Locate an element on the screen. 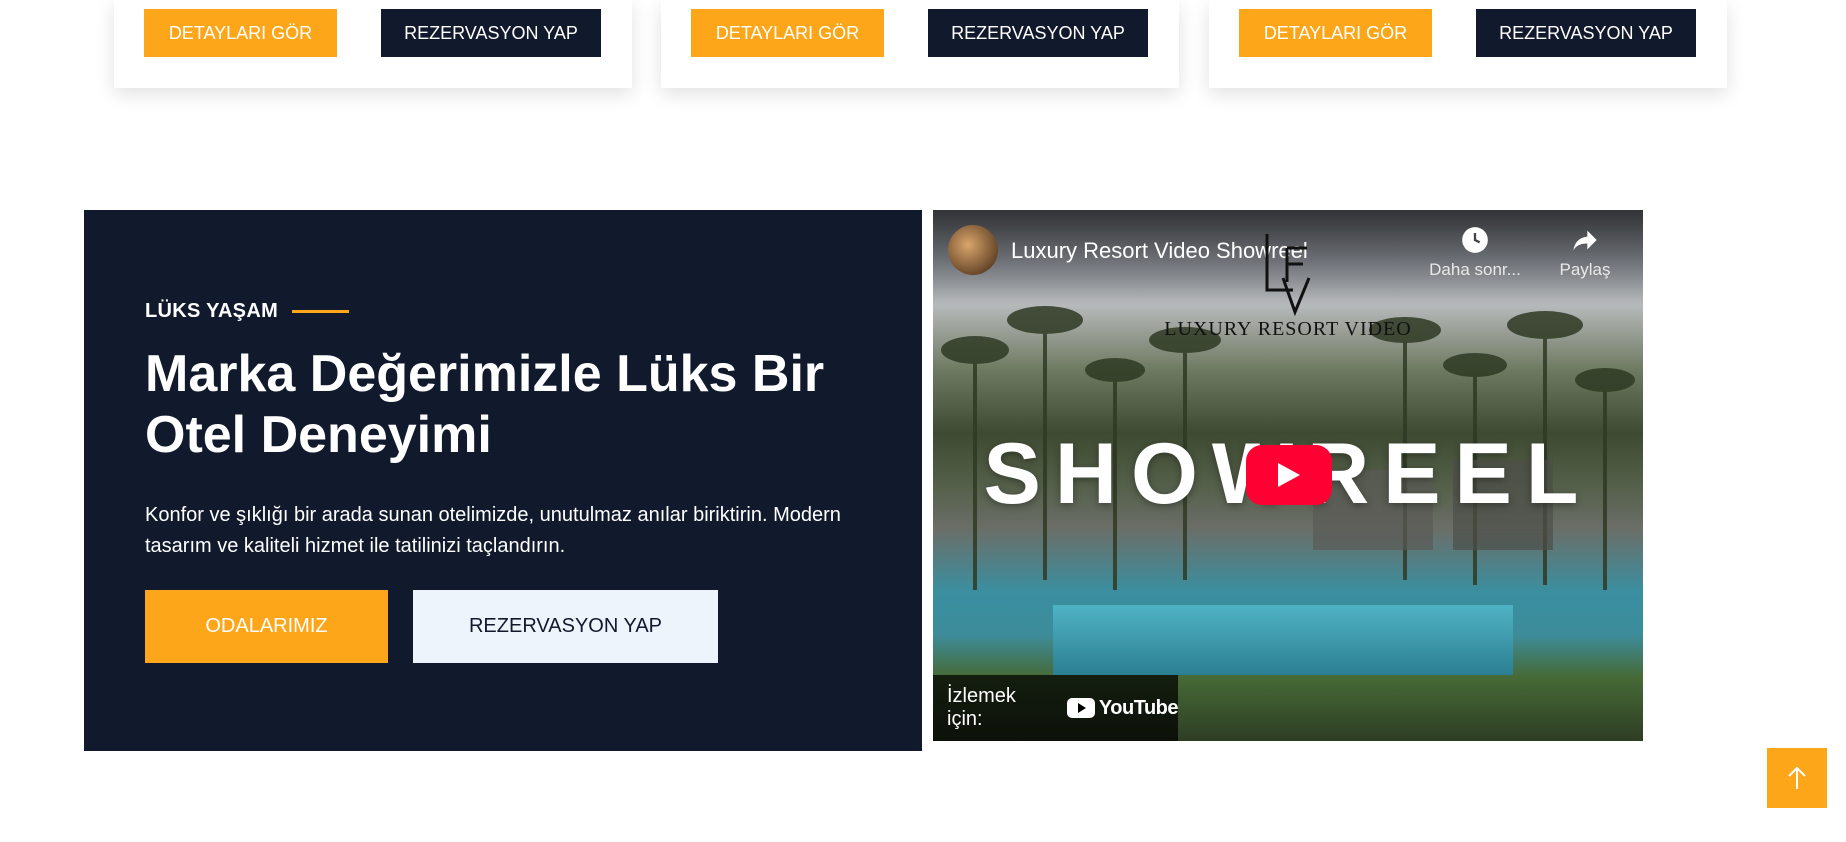  back-to-top-button is located at coordinates (1797, 778).